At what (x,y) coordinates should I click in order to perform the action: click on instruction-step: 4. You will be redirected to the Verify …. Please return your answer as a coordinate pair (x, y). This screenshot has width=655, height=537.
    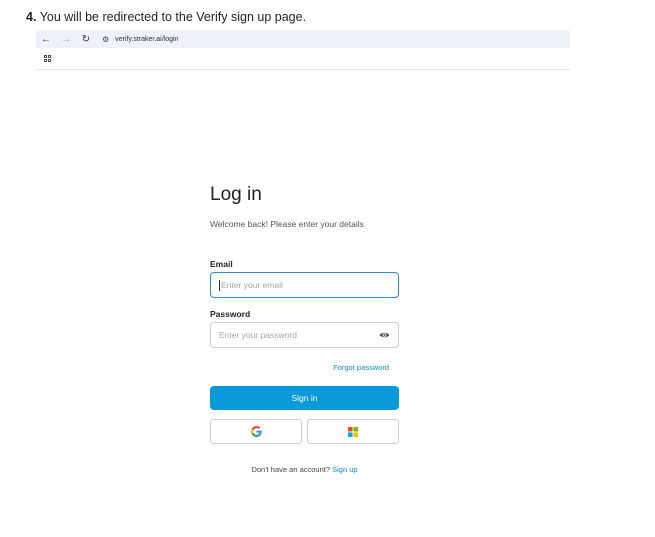
    Looking at the image, I should click on (166, 17).